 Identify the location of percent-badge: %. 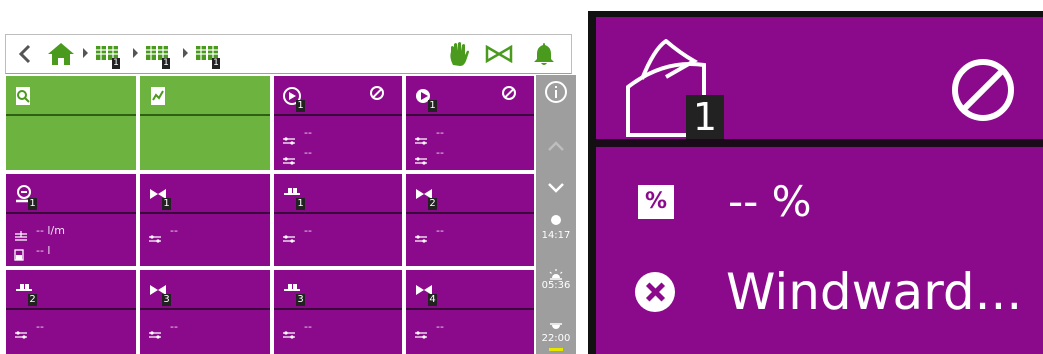
(656, 202).